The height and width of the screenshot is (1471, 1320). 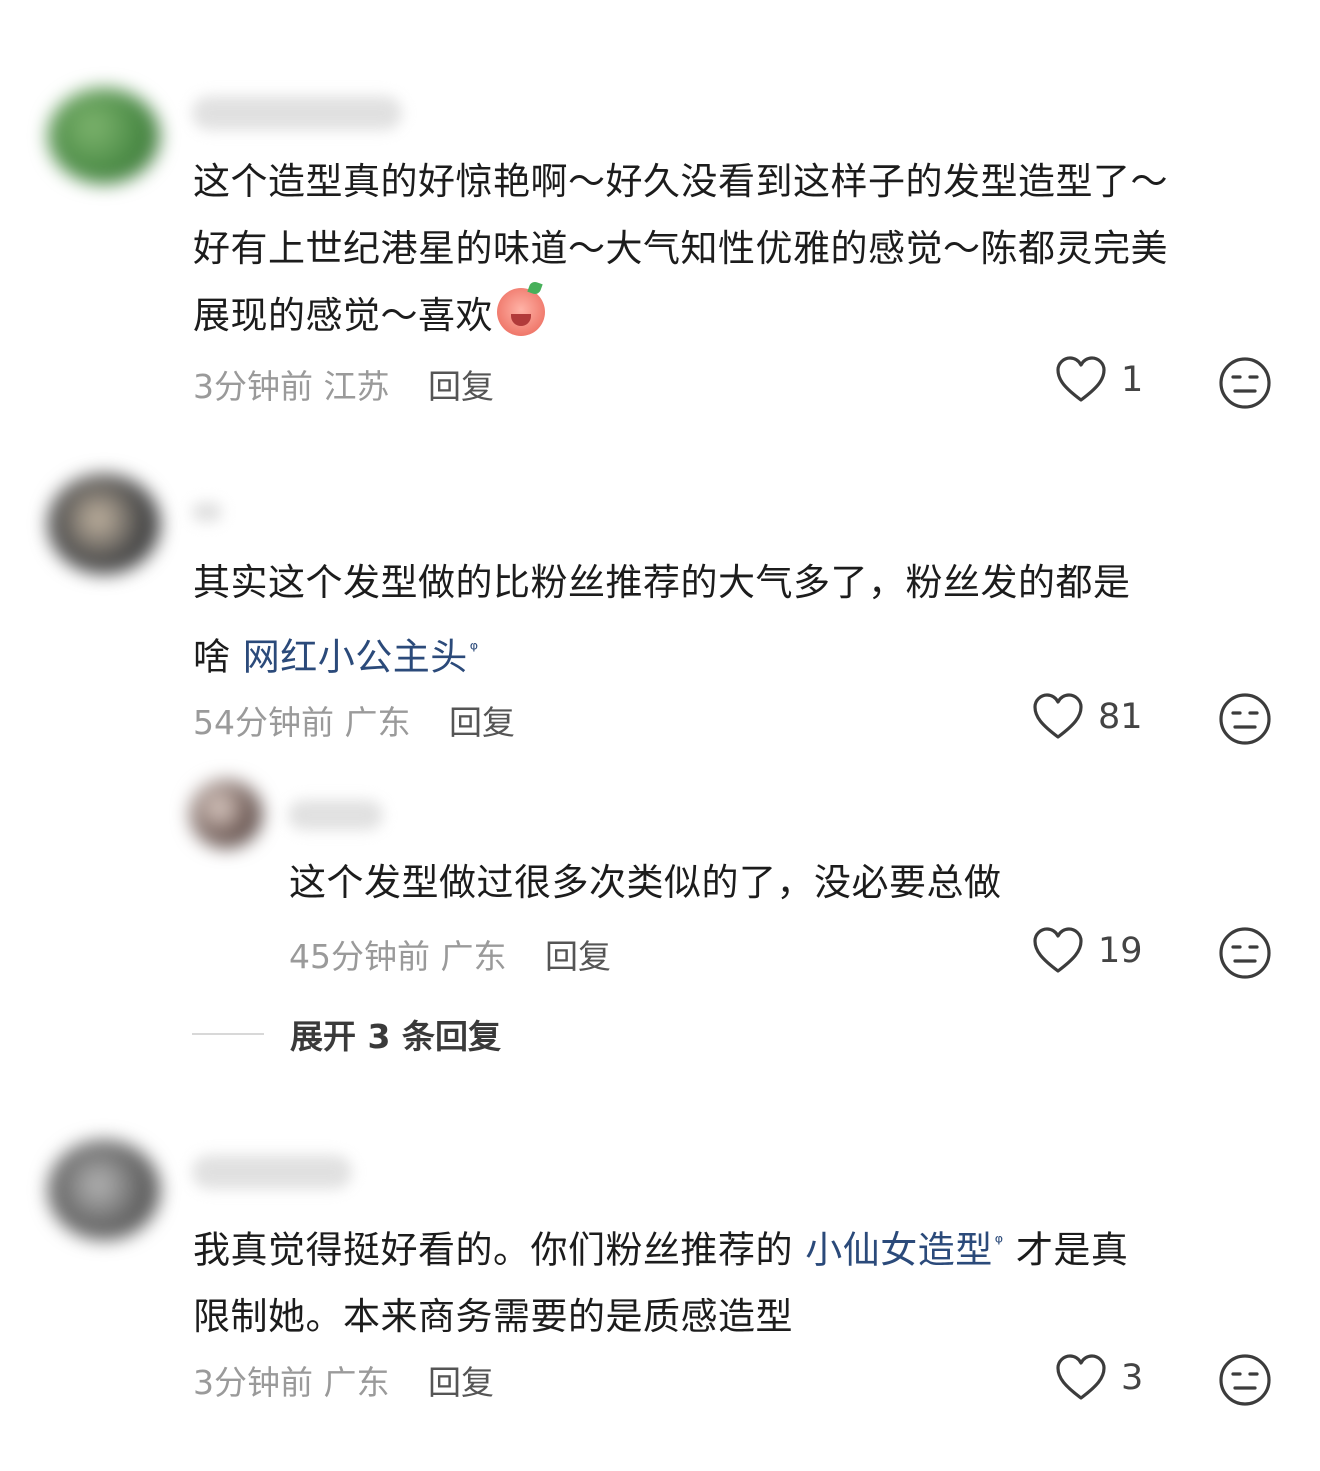 What do you see at coordinates (1132, 1378) in the screenshot?
I see `like-count: 3` at bounding box center [1132, 1378].